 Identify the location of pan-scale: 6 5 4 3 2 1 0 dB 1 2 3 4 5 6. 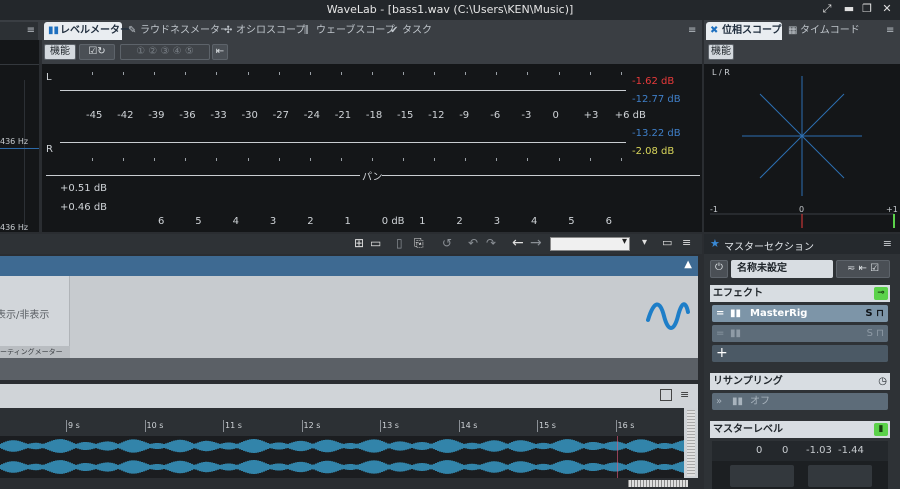
(372, 223).